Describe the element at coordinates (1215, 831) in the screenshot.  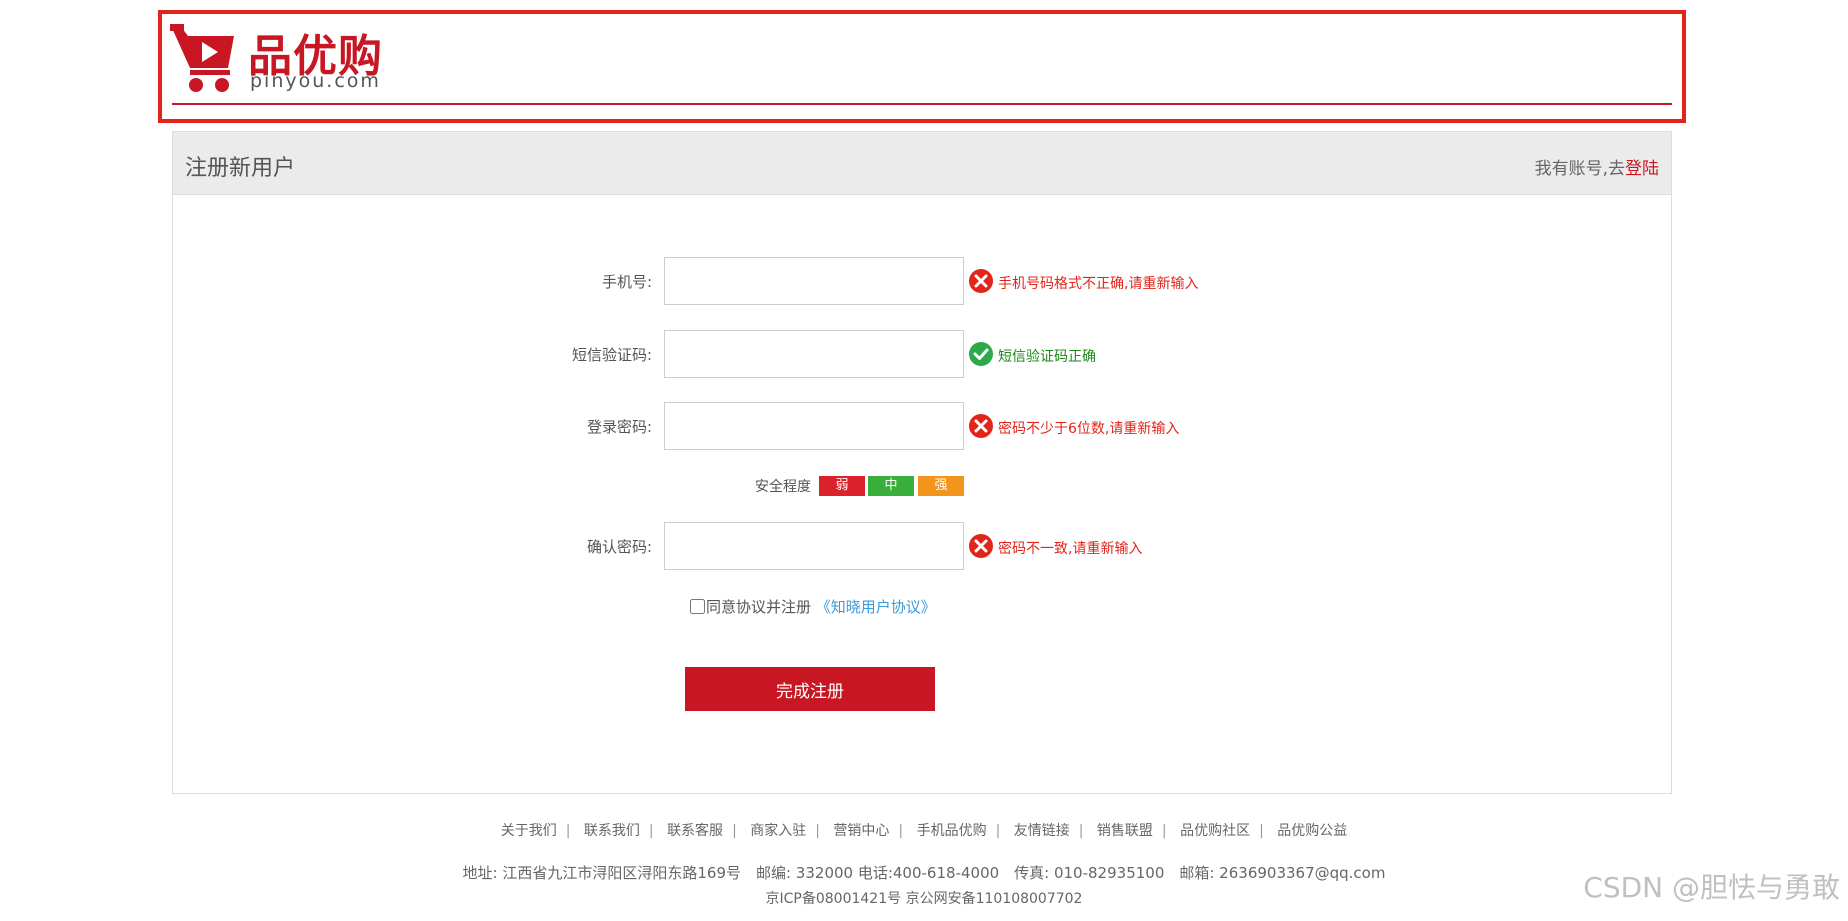
I see `footer-link-community: 品优购社区` at that location.